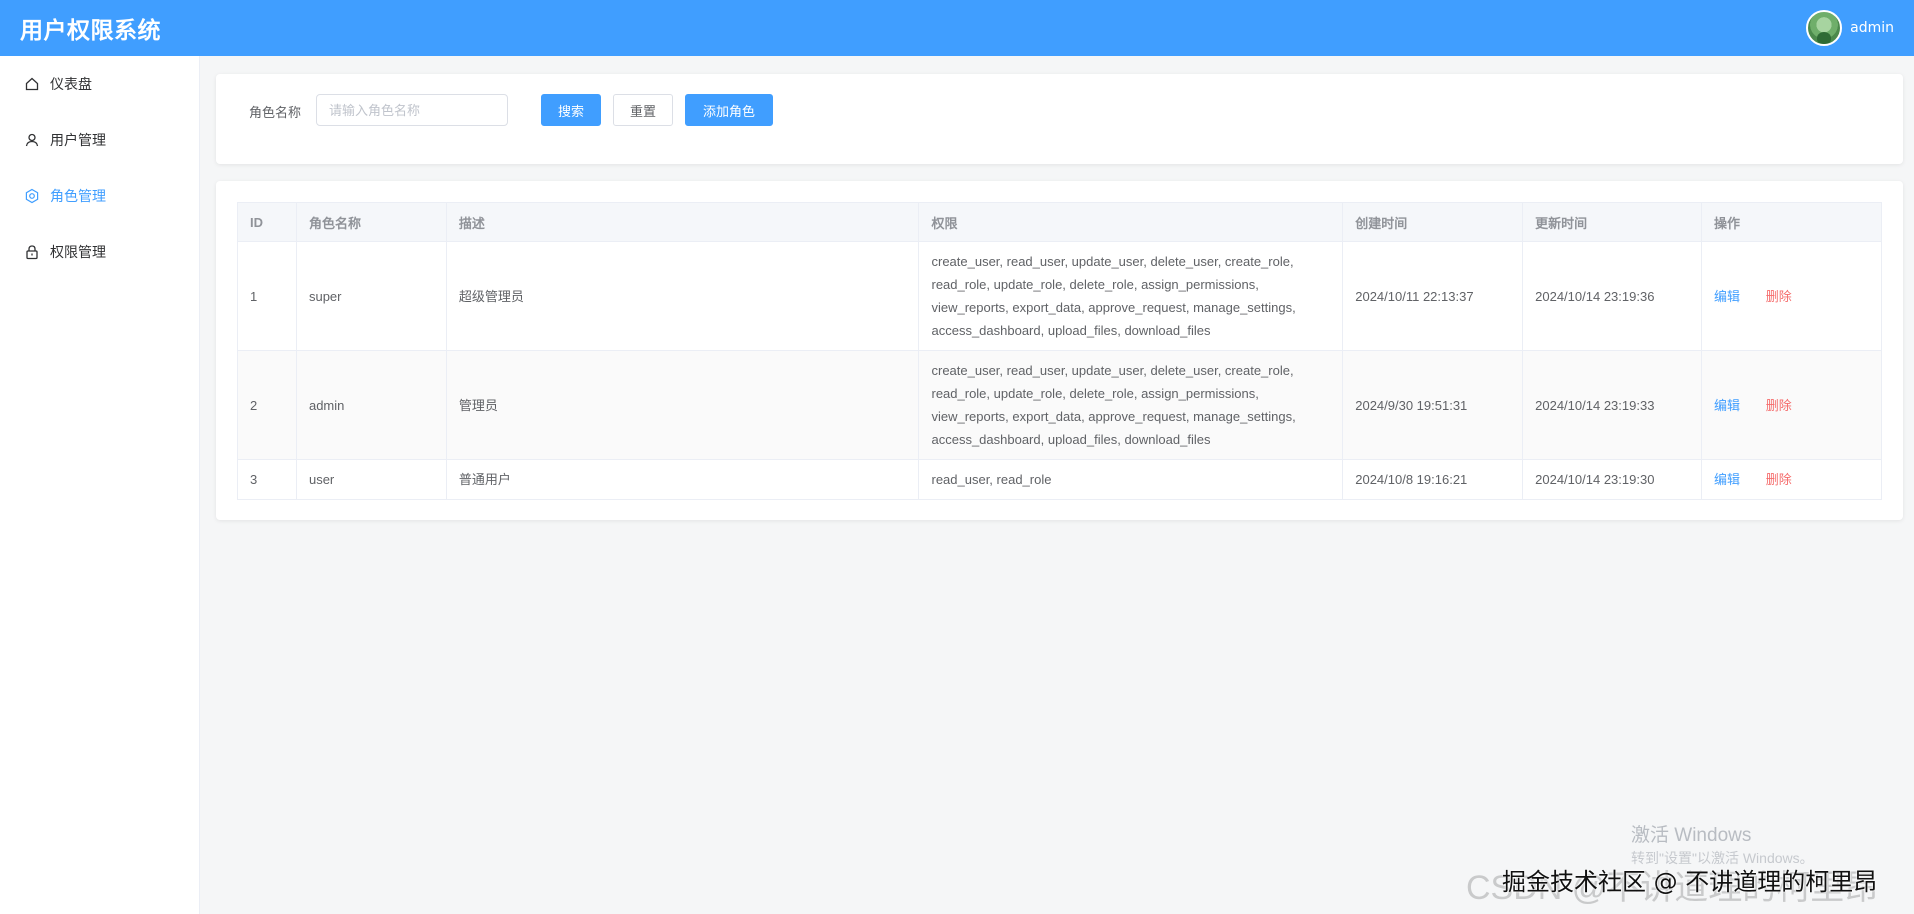 The height and width of the screenshot is (914, 1914). Describe the element at coordinates (32, 140) in the screenshot. I see `user-icon` at that location.